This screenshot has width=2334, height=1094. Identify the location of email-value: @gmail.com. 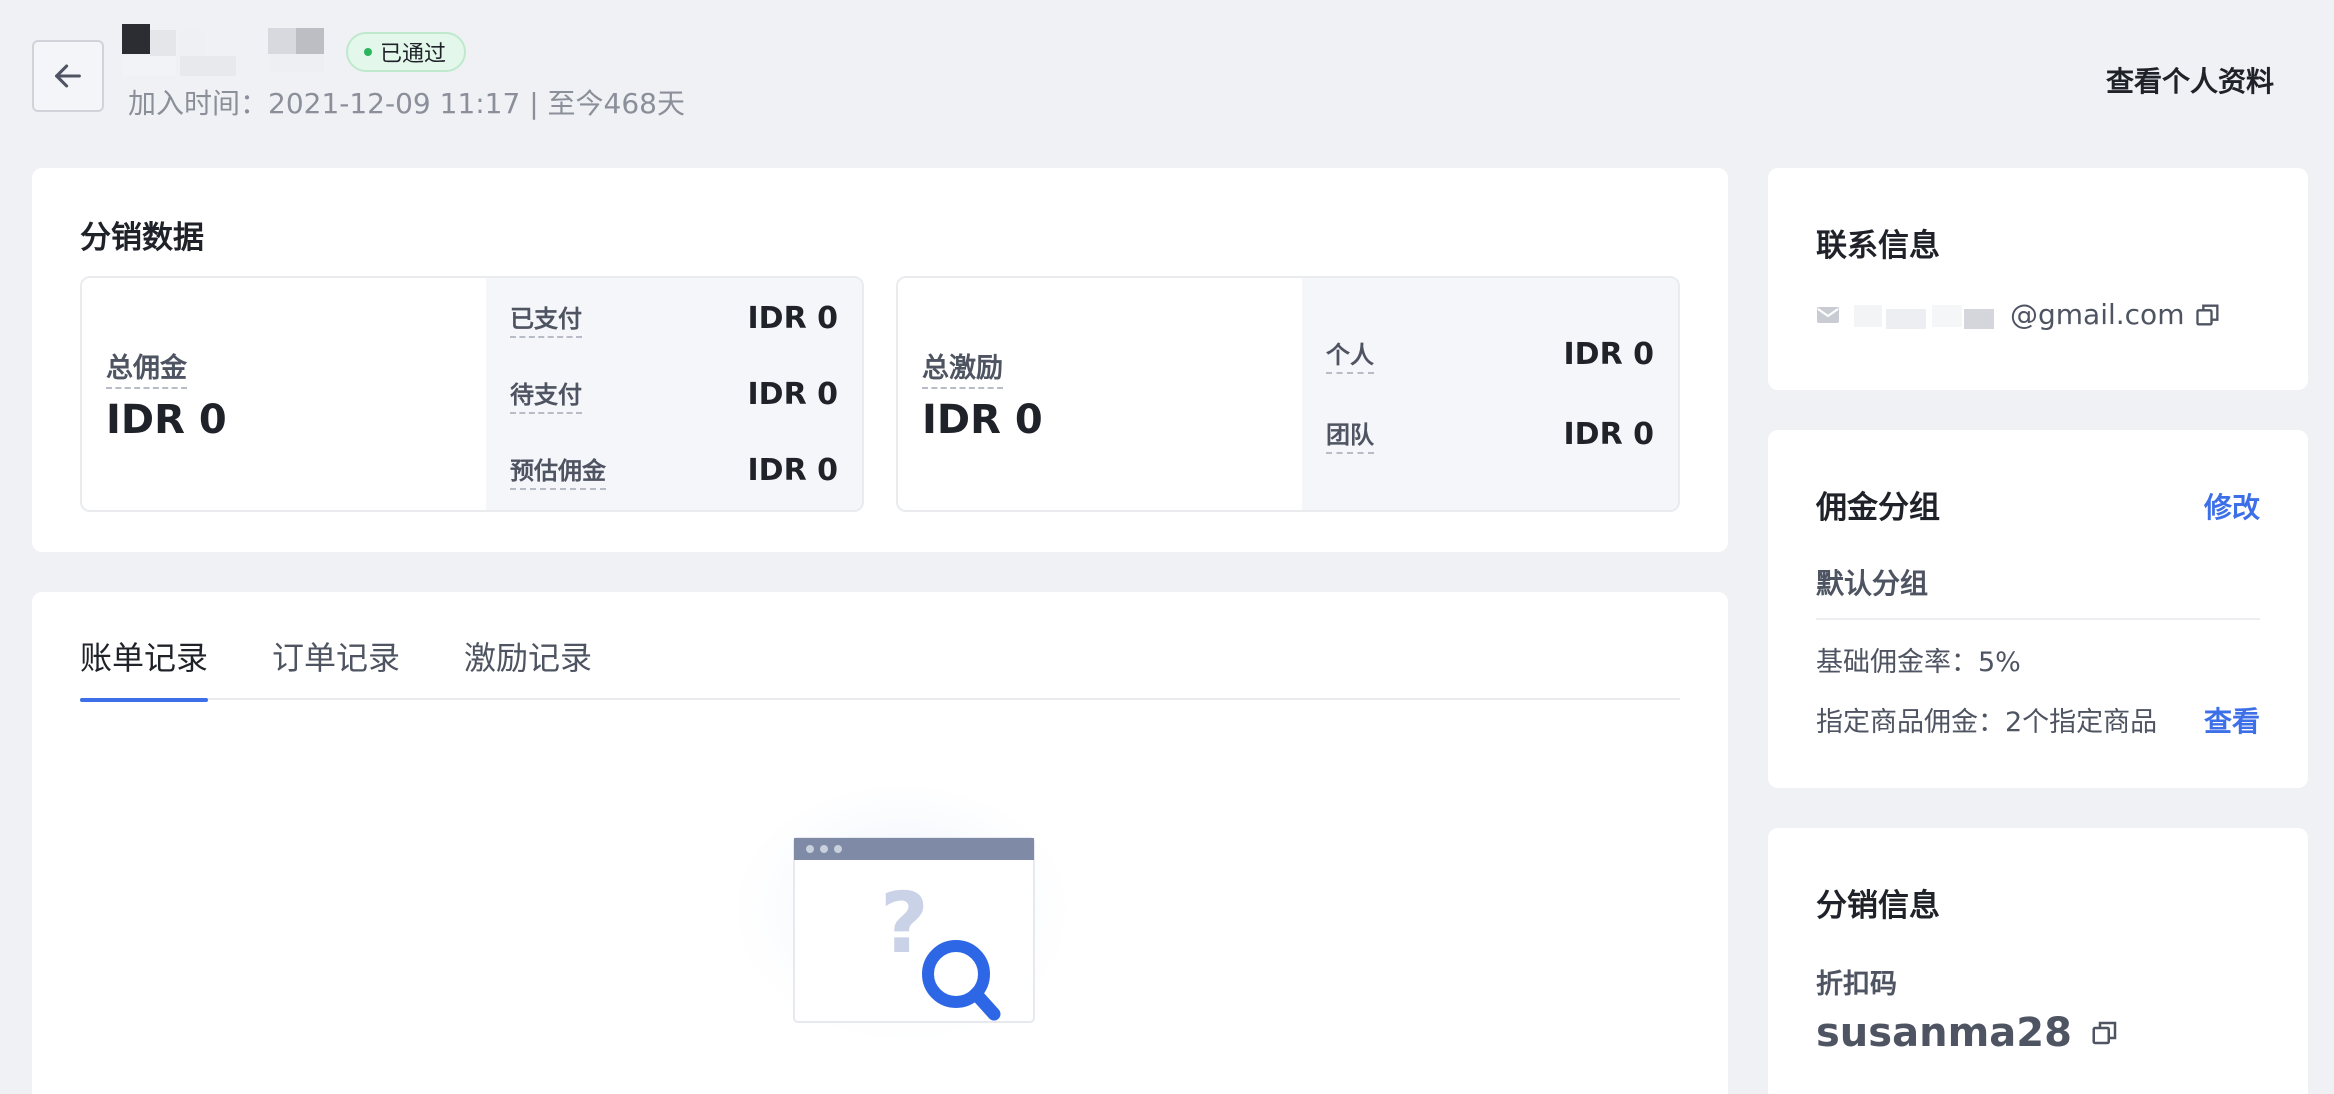
(2097, 314).